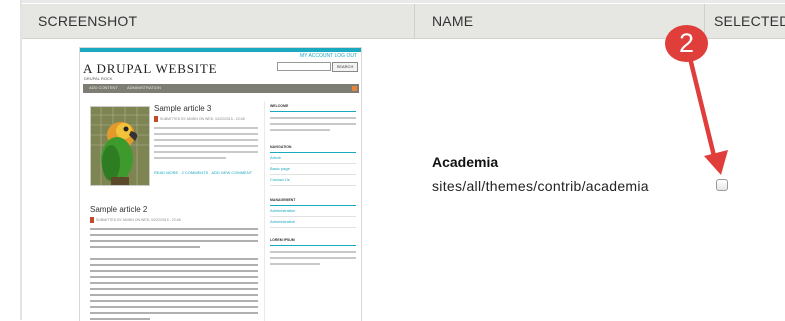  I want to click on thumbnail-nav-item: ADMINISTRATION, so click(144, 87).